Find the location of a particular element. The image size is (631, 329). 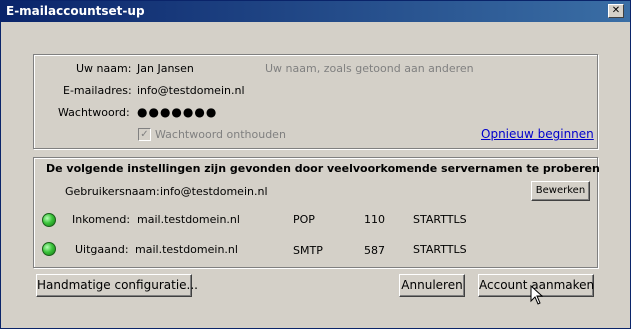

outgoing-server: mail.testdomein.nl is located at coordinates (186, 249).